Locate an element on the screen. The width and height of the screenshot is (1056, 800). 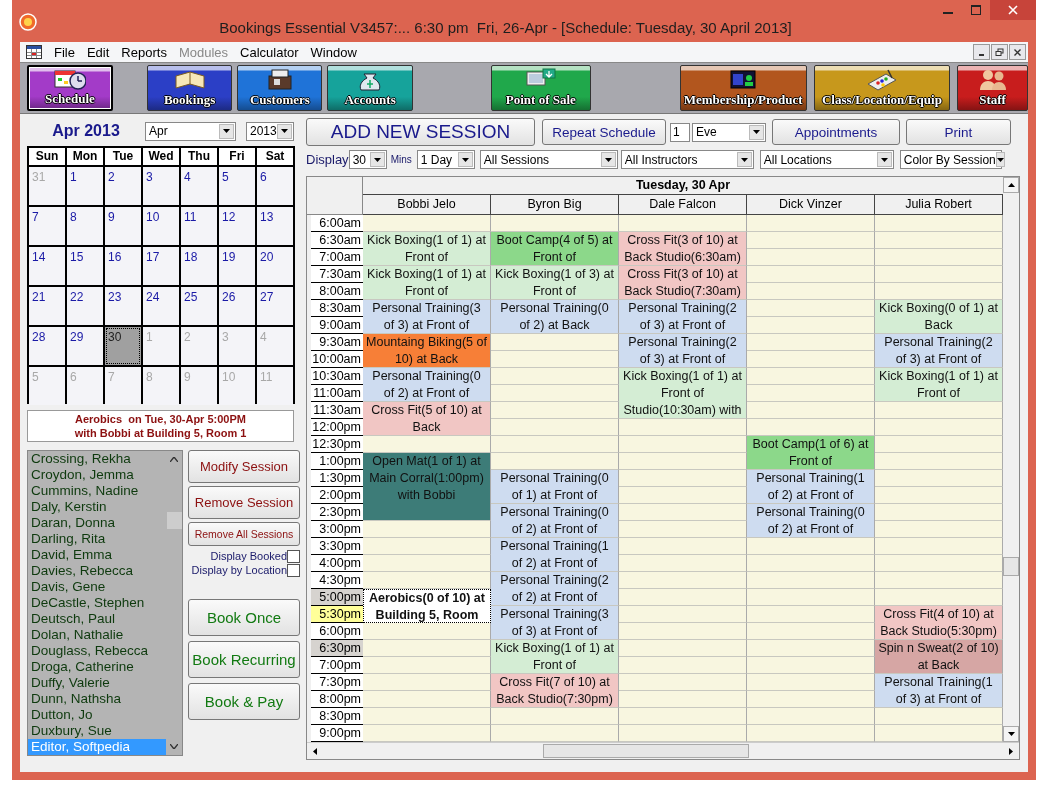
toolbar-button: Membership/Product is located at coordinates (743, 88).